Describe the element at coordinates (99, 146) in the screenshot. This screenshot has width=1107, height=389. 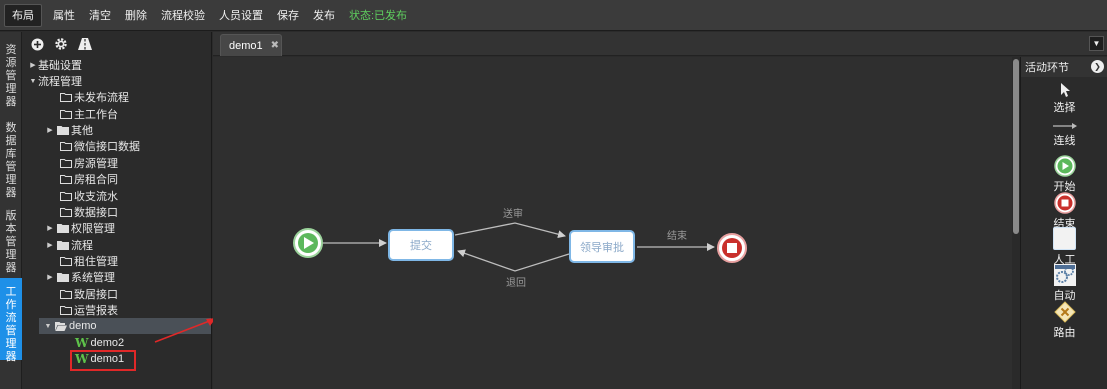
I see `tree-item-wechat-api-data: 微信接口数据` at that location.